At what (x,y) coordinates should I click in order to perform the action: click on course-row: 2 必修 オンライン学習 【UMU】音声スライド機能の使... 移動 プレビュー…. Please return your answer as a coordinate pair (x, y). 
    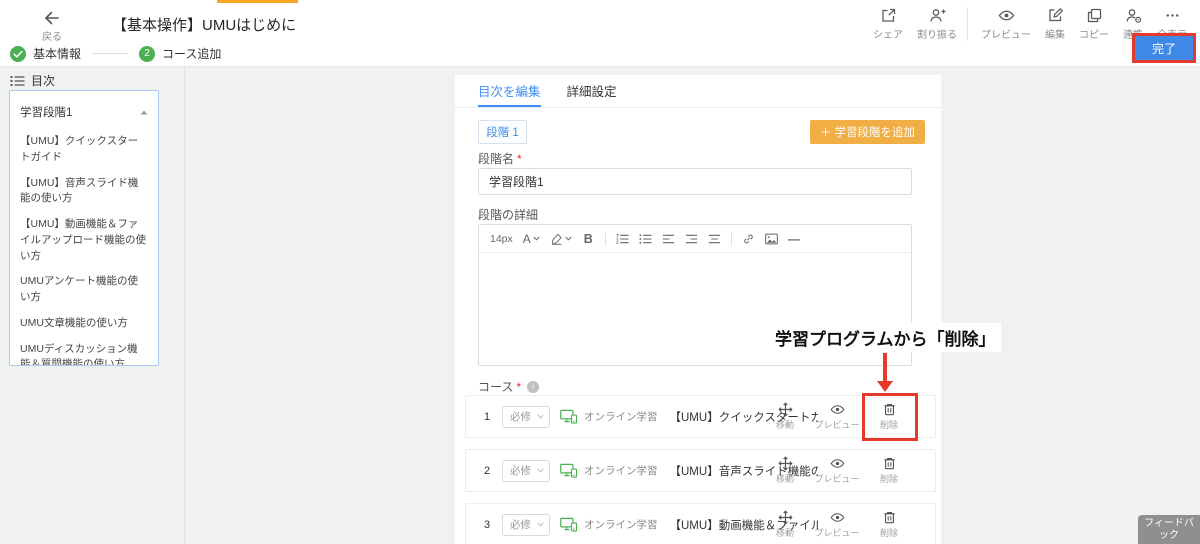
    Looking at the image, I should click on (700, 470).